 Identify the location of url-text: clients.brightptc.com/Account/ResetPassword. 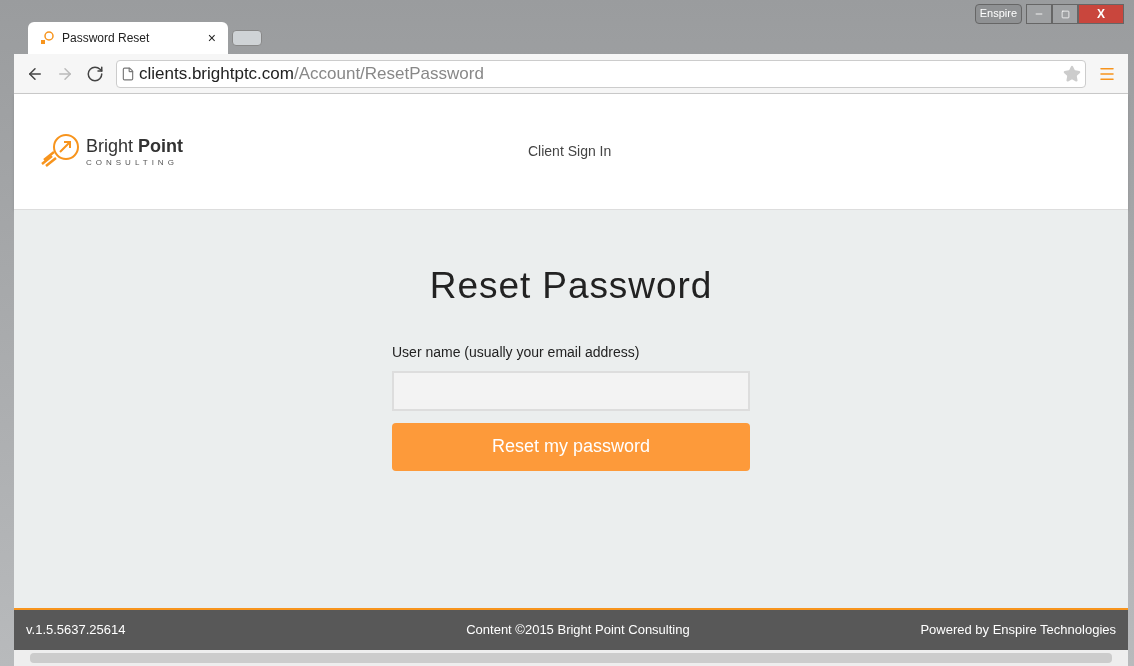
(312, 73).